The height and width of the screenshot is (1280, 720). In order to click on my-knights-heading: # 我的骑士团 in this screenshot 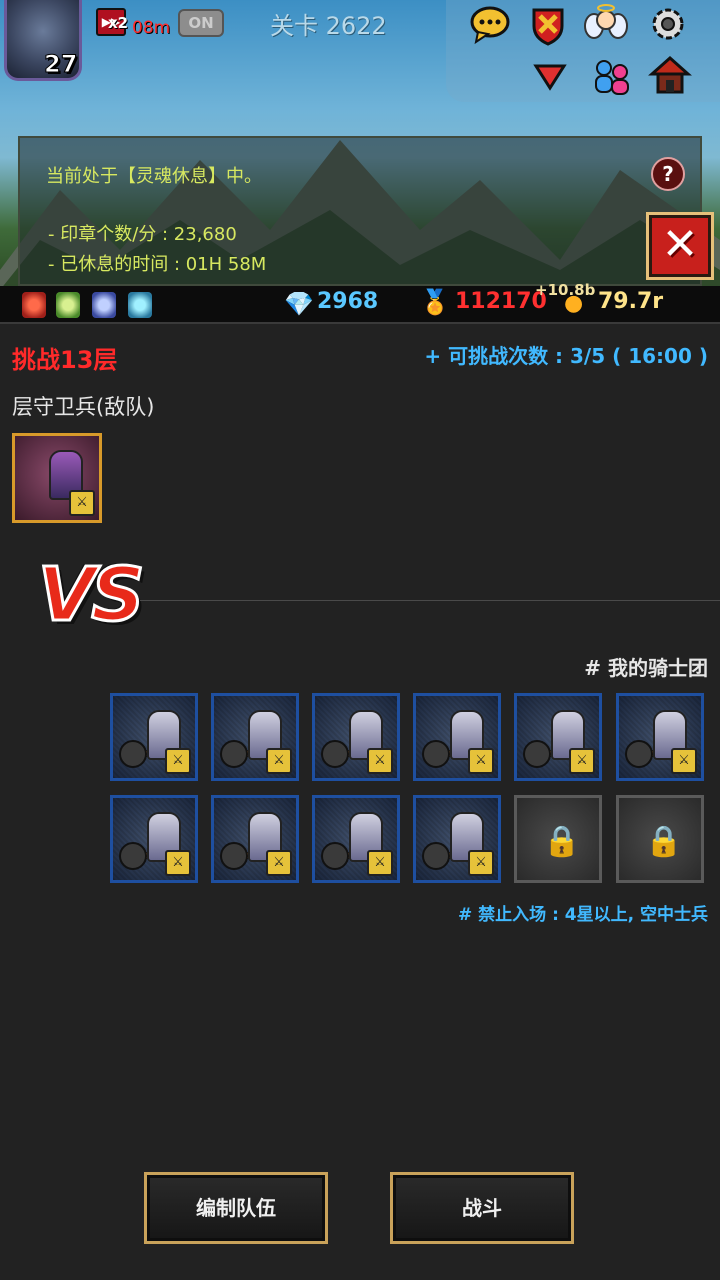, I will do `click(646, 668)`.